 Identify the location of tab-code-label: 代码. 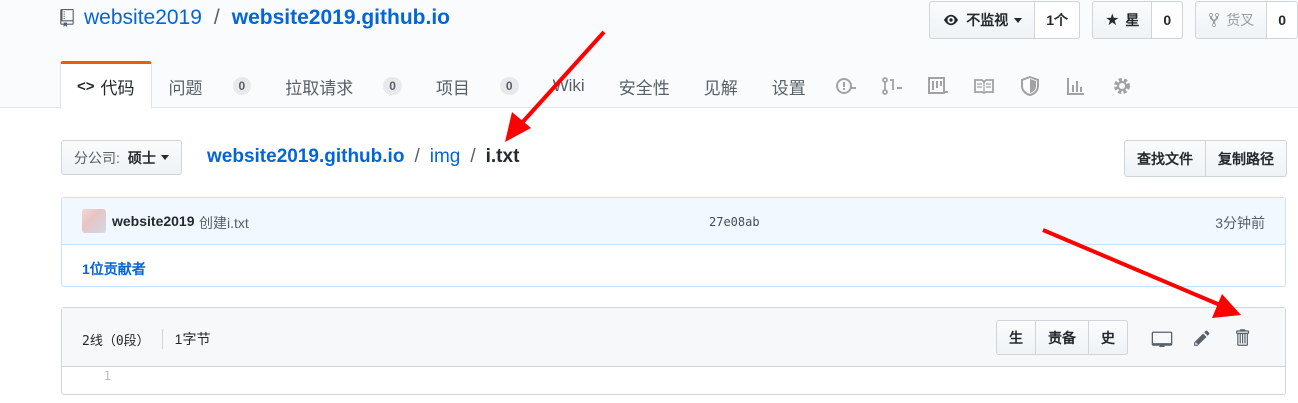
(117, 88).